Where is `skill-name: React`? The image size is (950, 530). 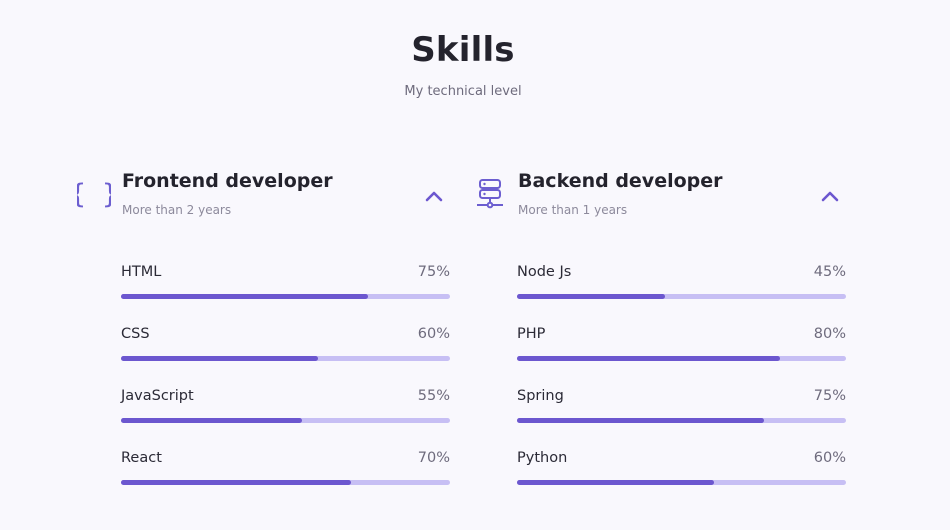
skill-name: React is located at coordinates (141, 458).